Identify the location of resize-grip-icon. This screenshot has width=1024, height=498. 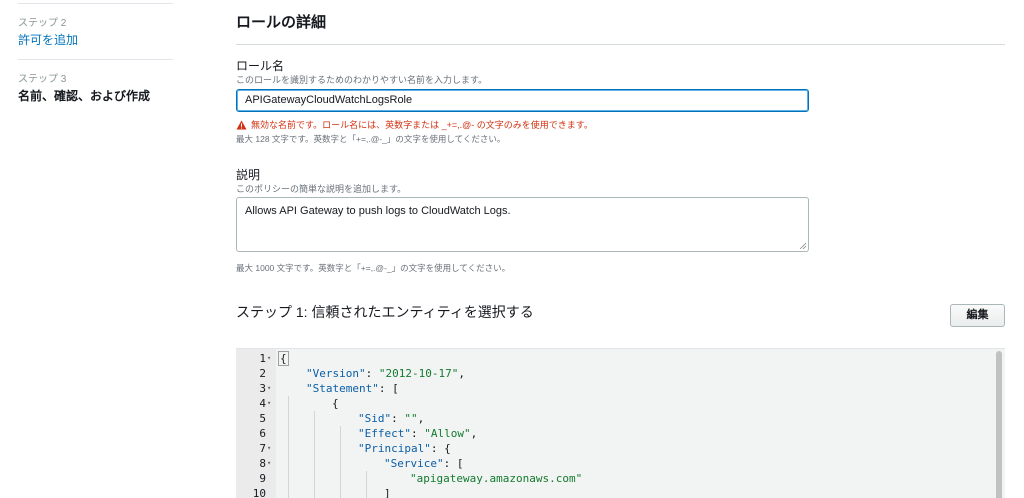
(802, 245).